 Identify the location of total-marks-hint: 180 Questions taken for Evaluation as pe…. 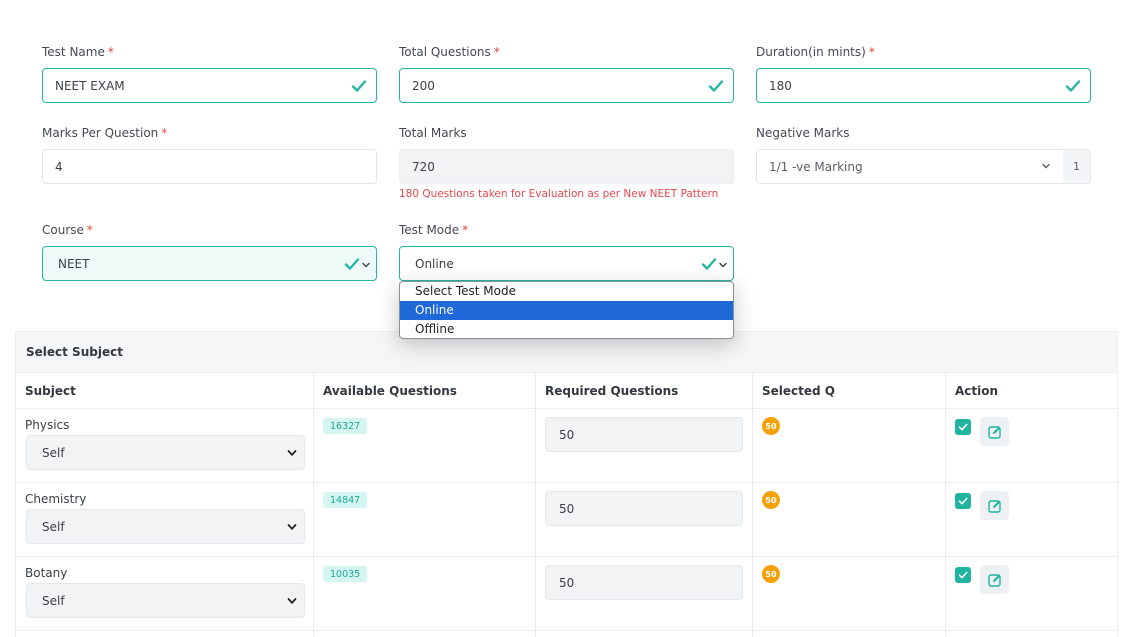
(559, 194).